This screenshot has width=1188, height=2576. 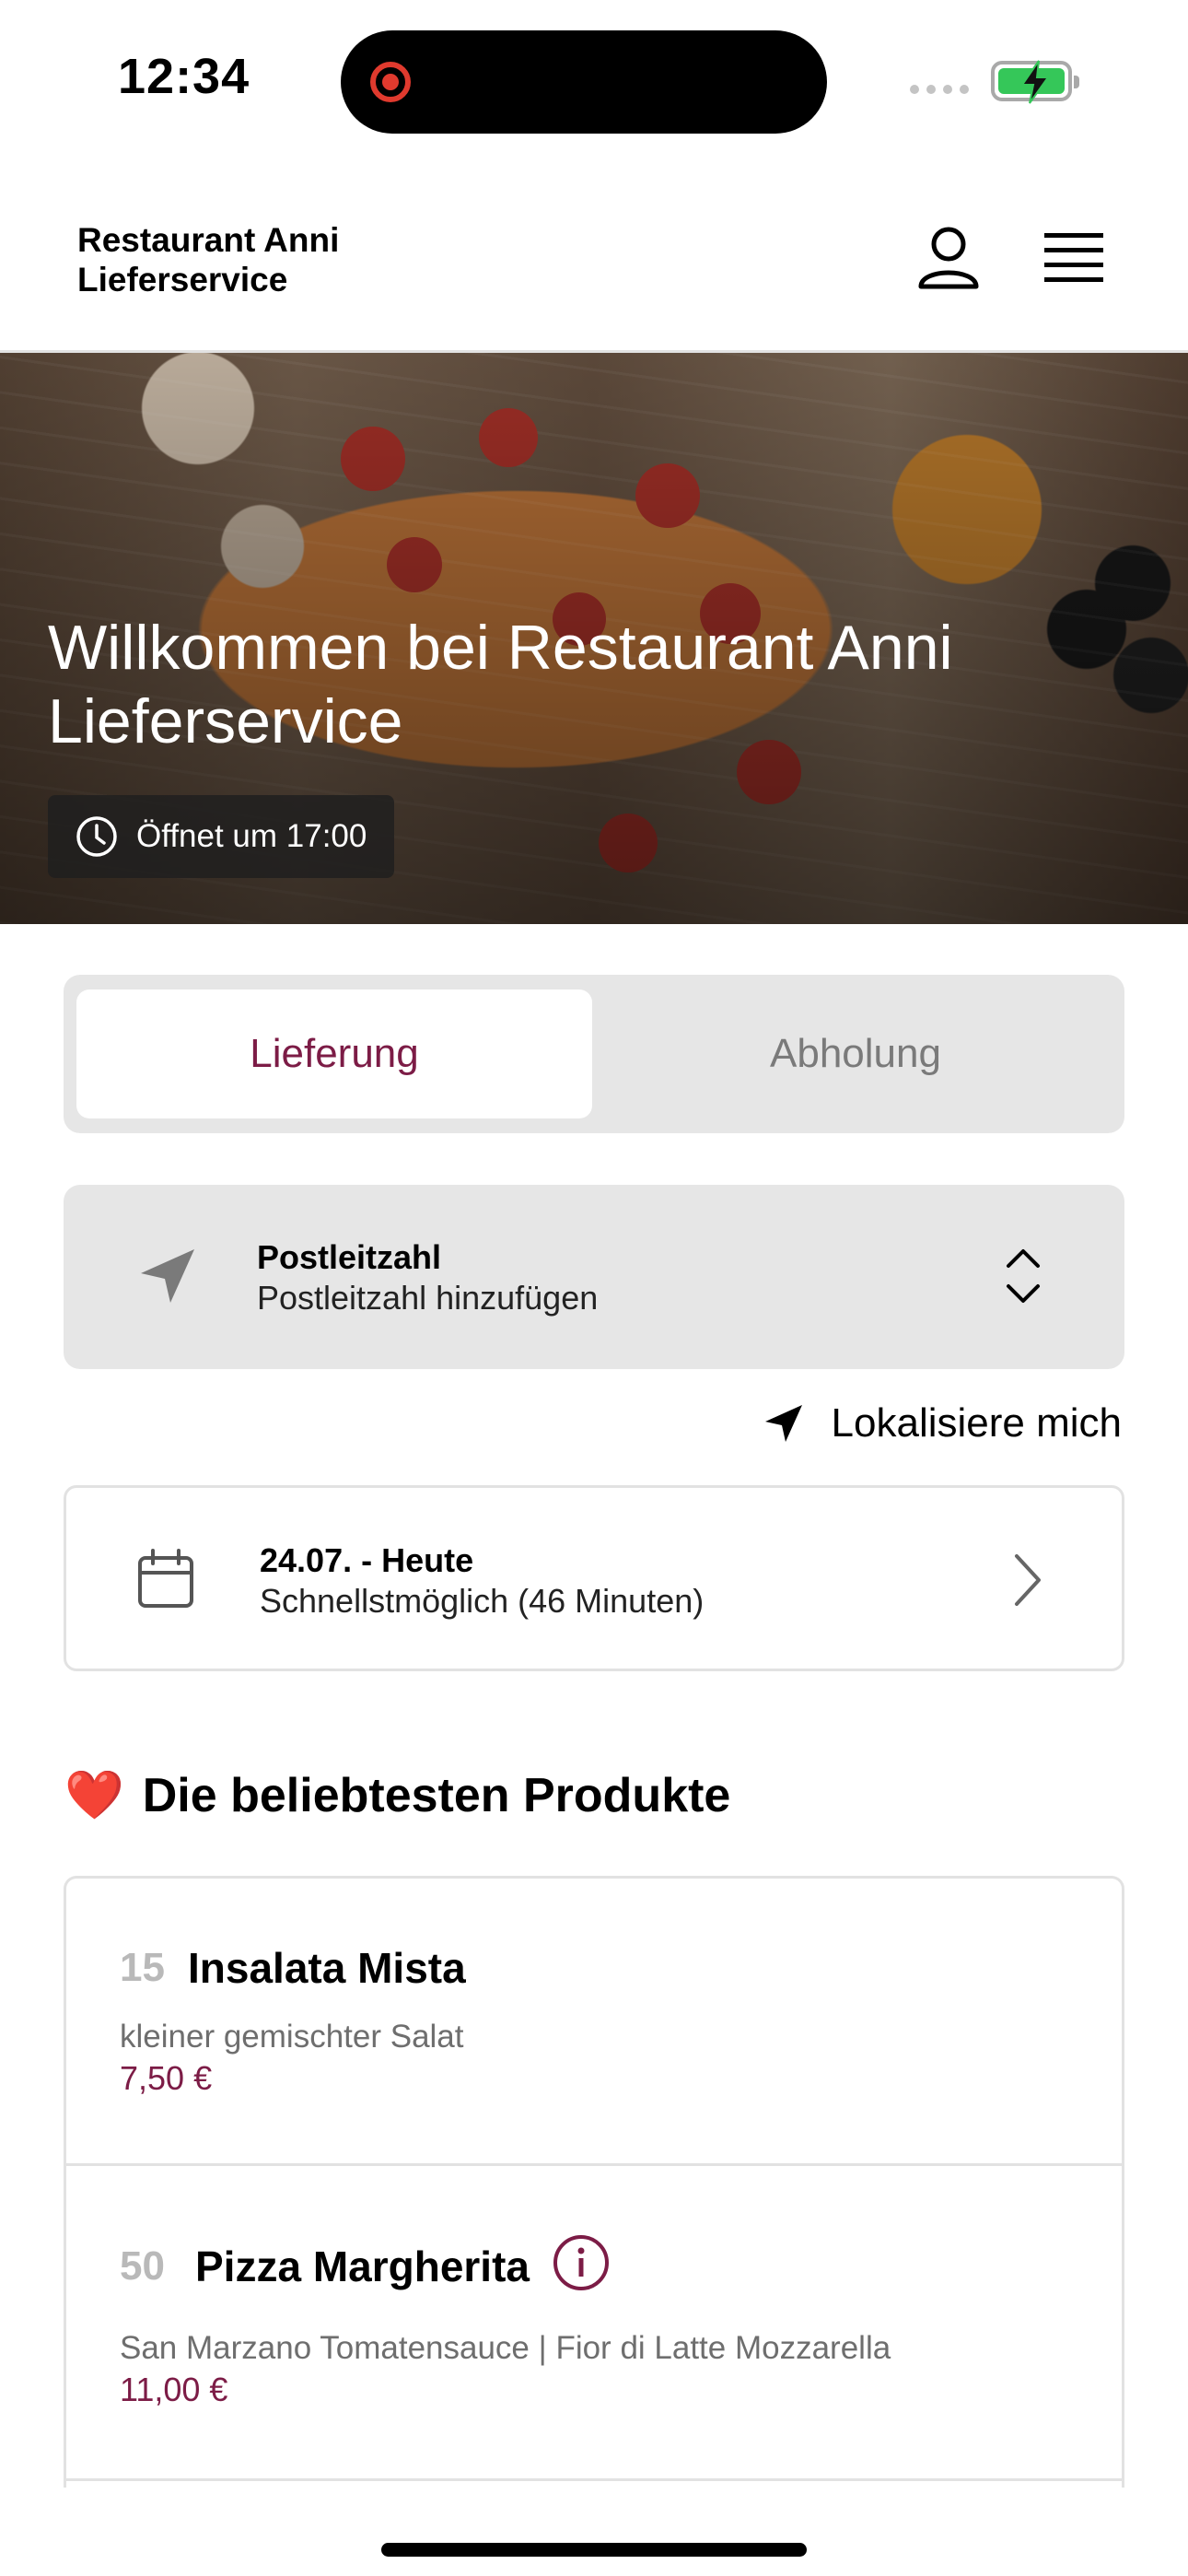 I want to click on dynamic-island, so click(x=584, y=82).